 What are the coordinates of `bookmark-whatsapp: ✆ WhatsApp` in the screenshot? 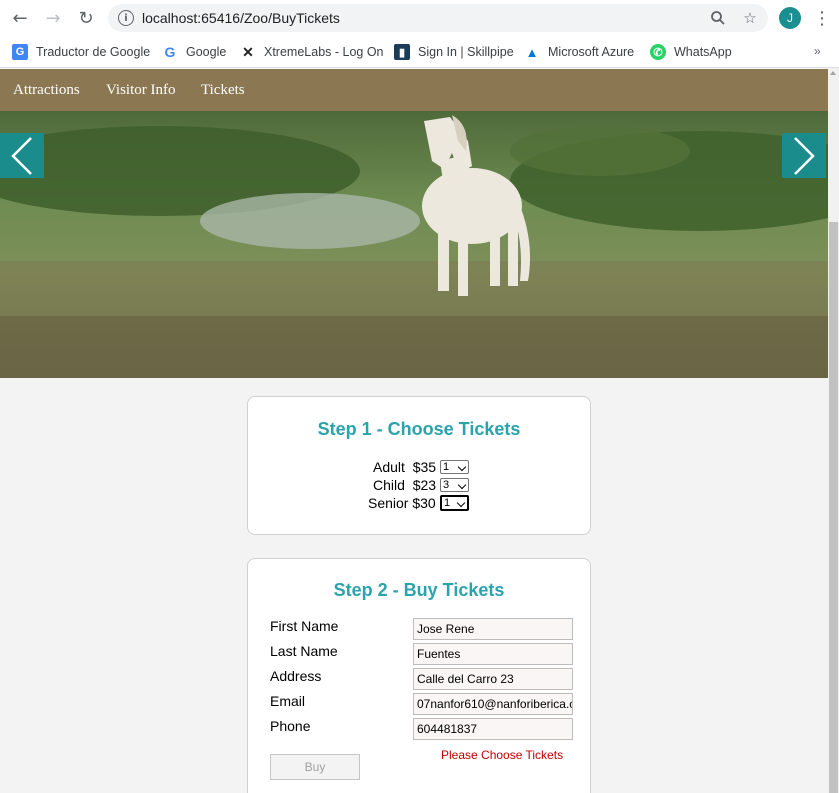 It's located at (691, 52).